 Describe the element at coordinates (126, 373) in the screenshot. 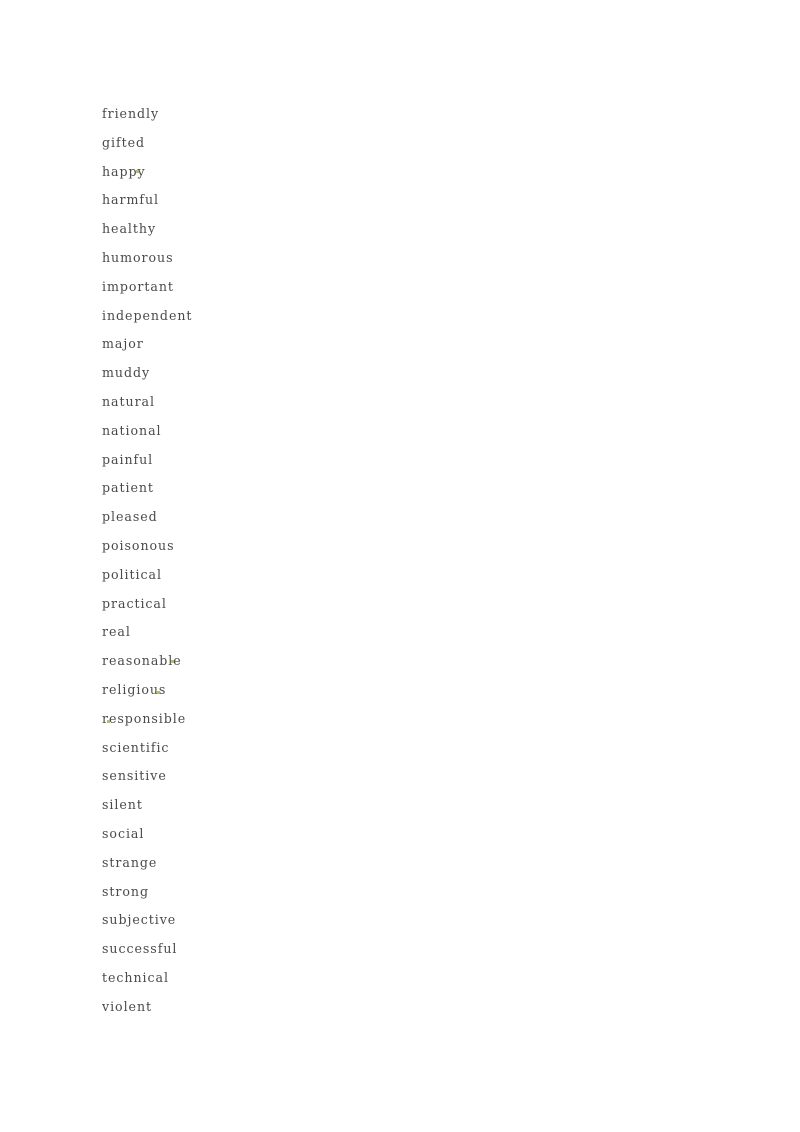

I see `word-list-item: muddy` at that location.